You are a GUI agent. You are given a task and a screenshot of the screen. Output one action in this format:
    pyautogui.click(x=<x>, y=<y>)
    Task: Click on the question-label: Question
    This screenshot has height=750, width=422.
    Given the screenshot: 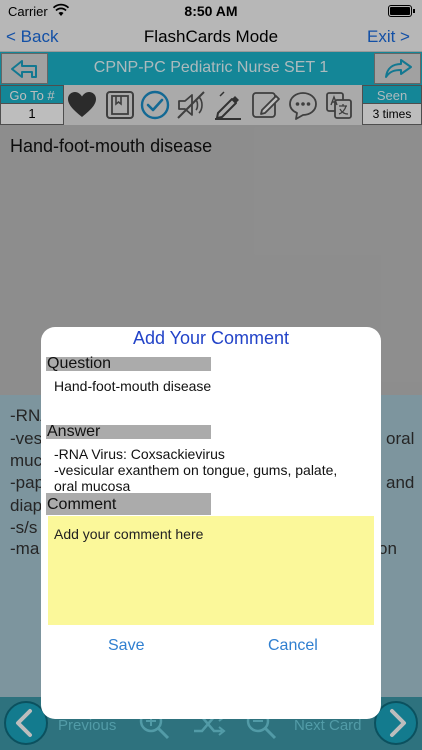 What is the action you would take?
    pyautogui.click(x=79, y=363)
    